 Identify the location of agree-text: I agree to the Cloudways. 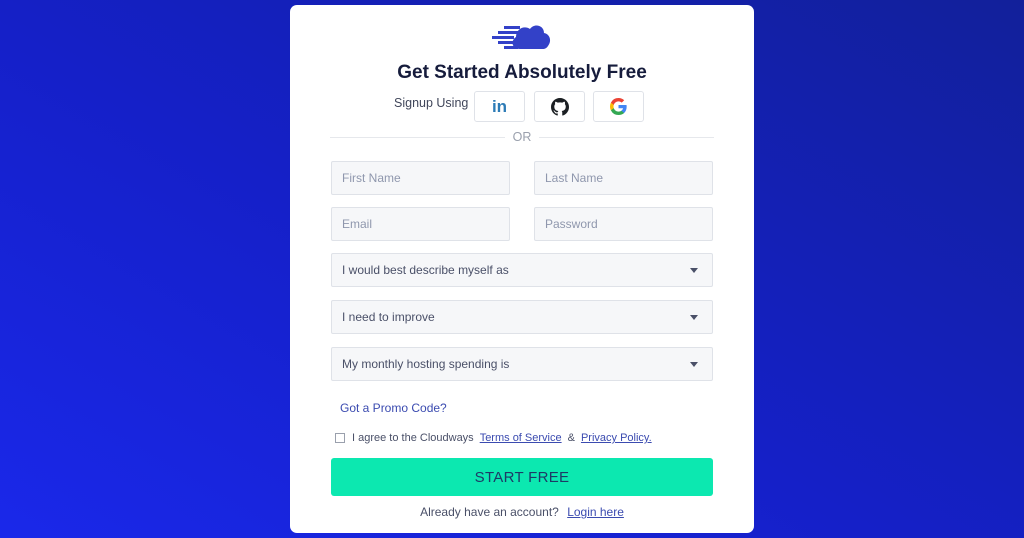
(413, 438).